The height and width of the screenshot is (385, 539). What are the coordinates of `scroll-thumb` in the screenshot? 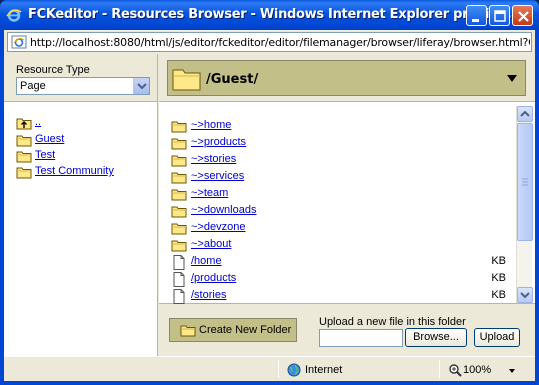 It's located at (525, 182).